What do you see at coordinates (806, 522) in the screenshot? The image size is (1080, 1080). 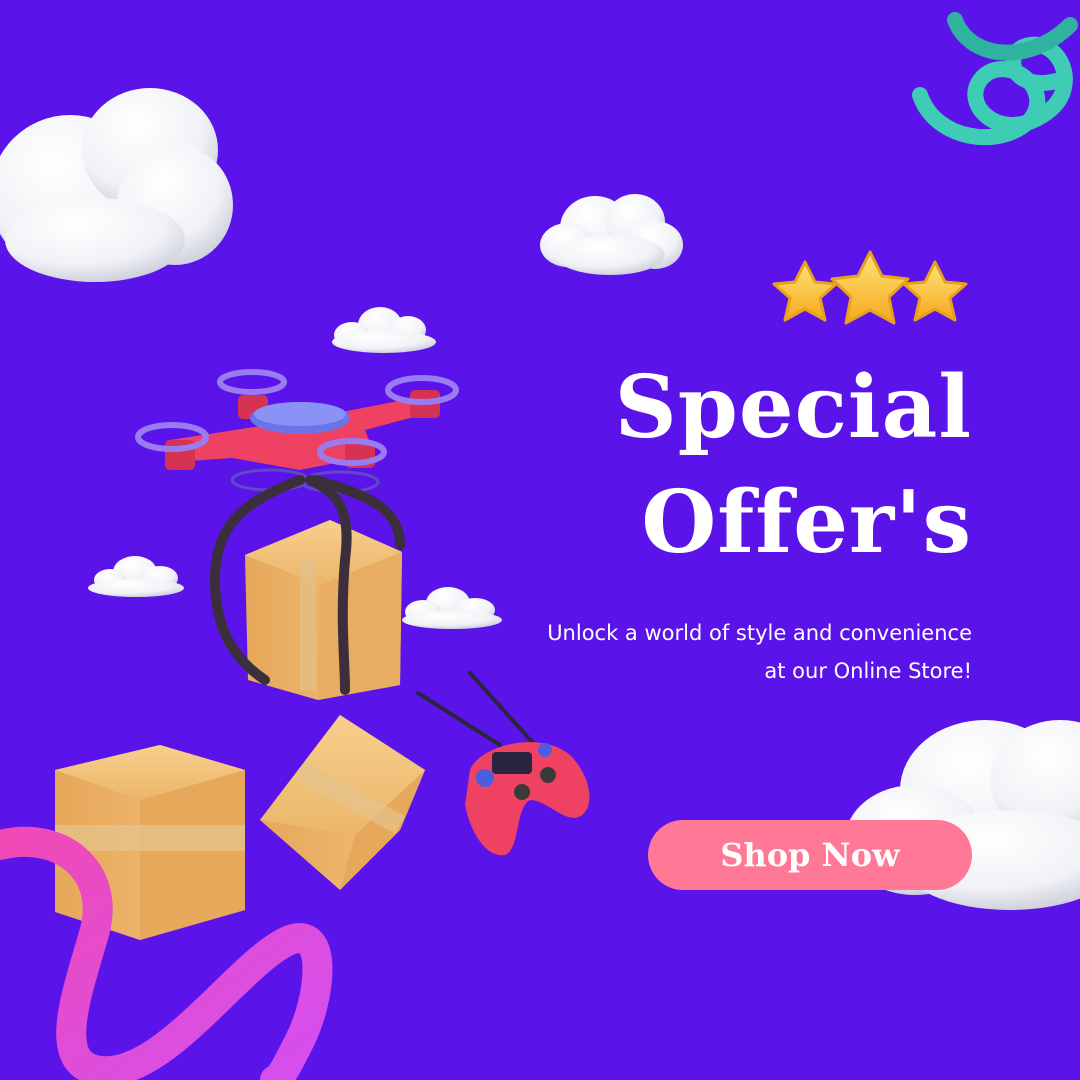 I see `headline-line-2: Offer's` at bounding box center [806, 522].